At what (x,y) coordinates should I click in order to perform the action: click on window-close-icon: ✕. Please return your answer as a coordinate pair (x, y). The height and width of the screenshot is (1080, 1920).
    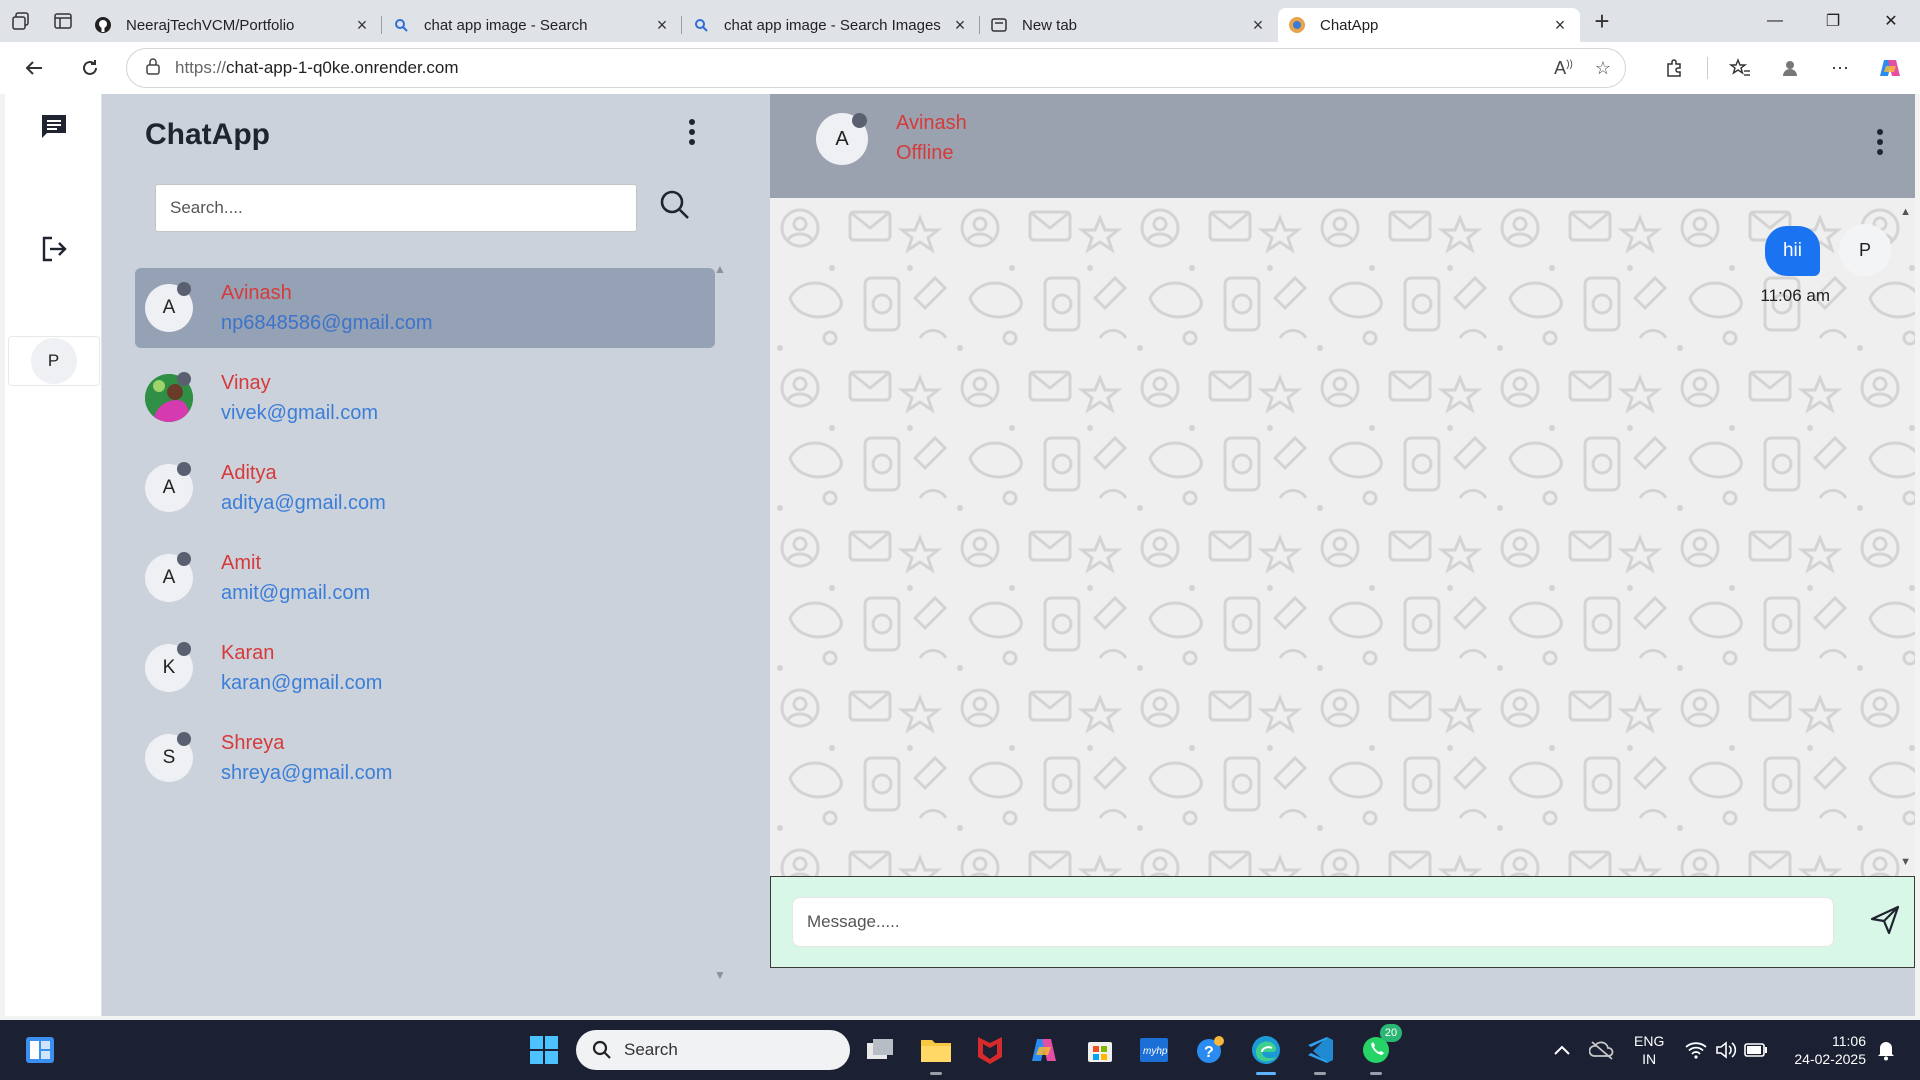
    Looking at the image, I should click on (1891, 21).